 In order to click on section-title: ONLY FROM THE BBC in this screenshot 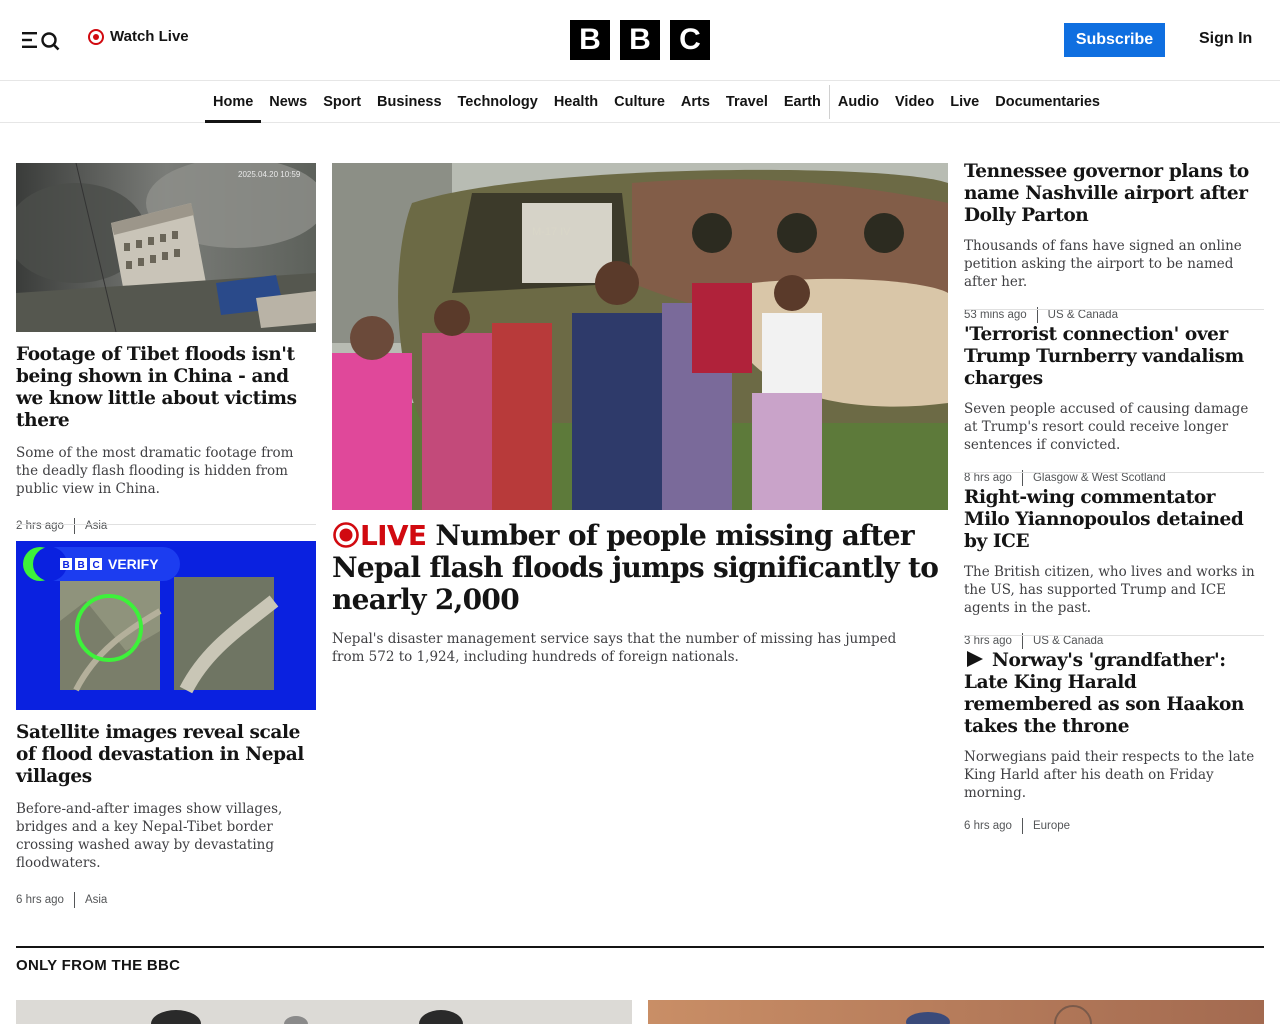, I will do `click(98, 965)`.